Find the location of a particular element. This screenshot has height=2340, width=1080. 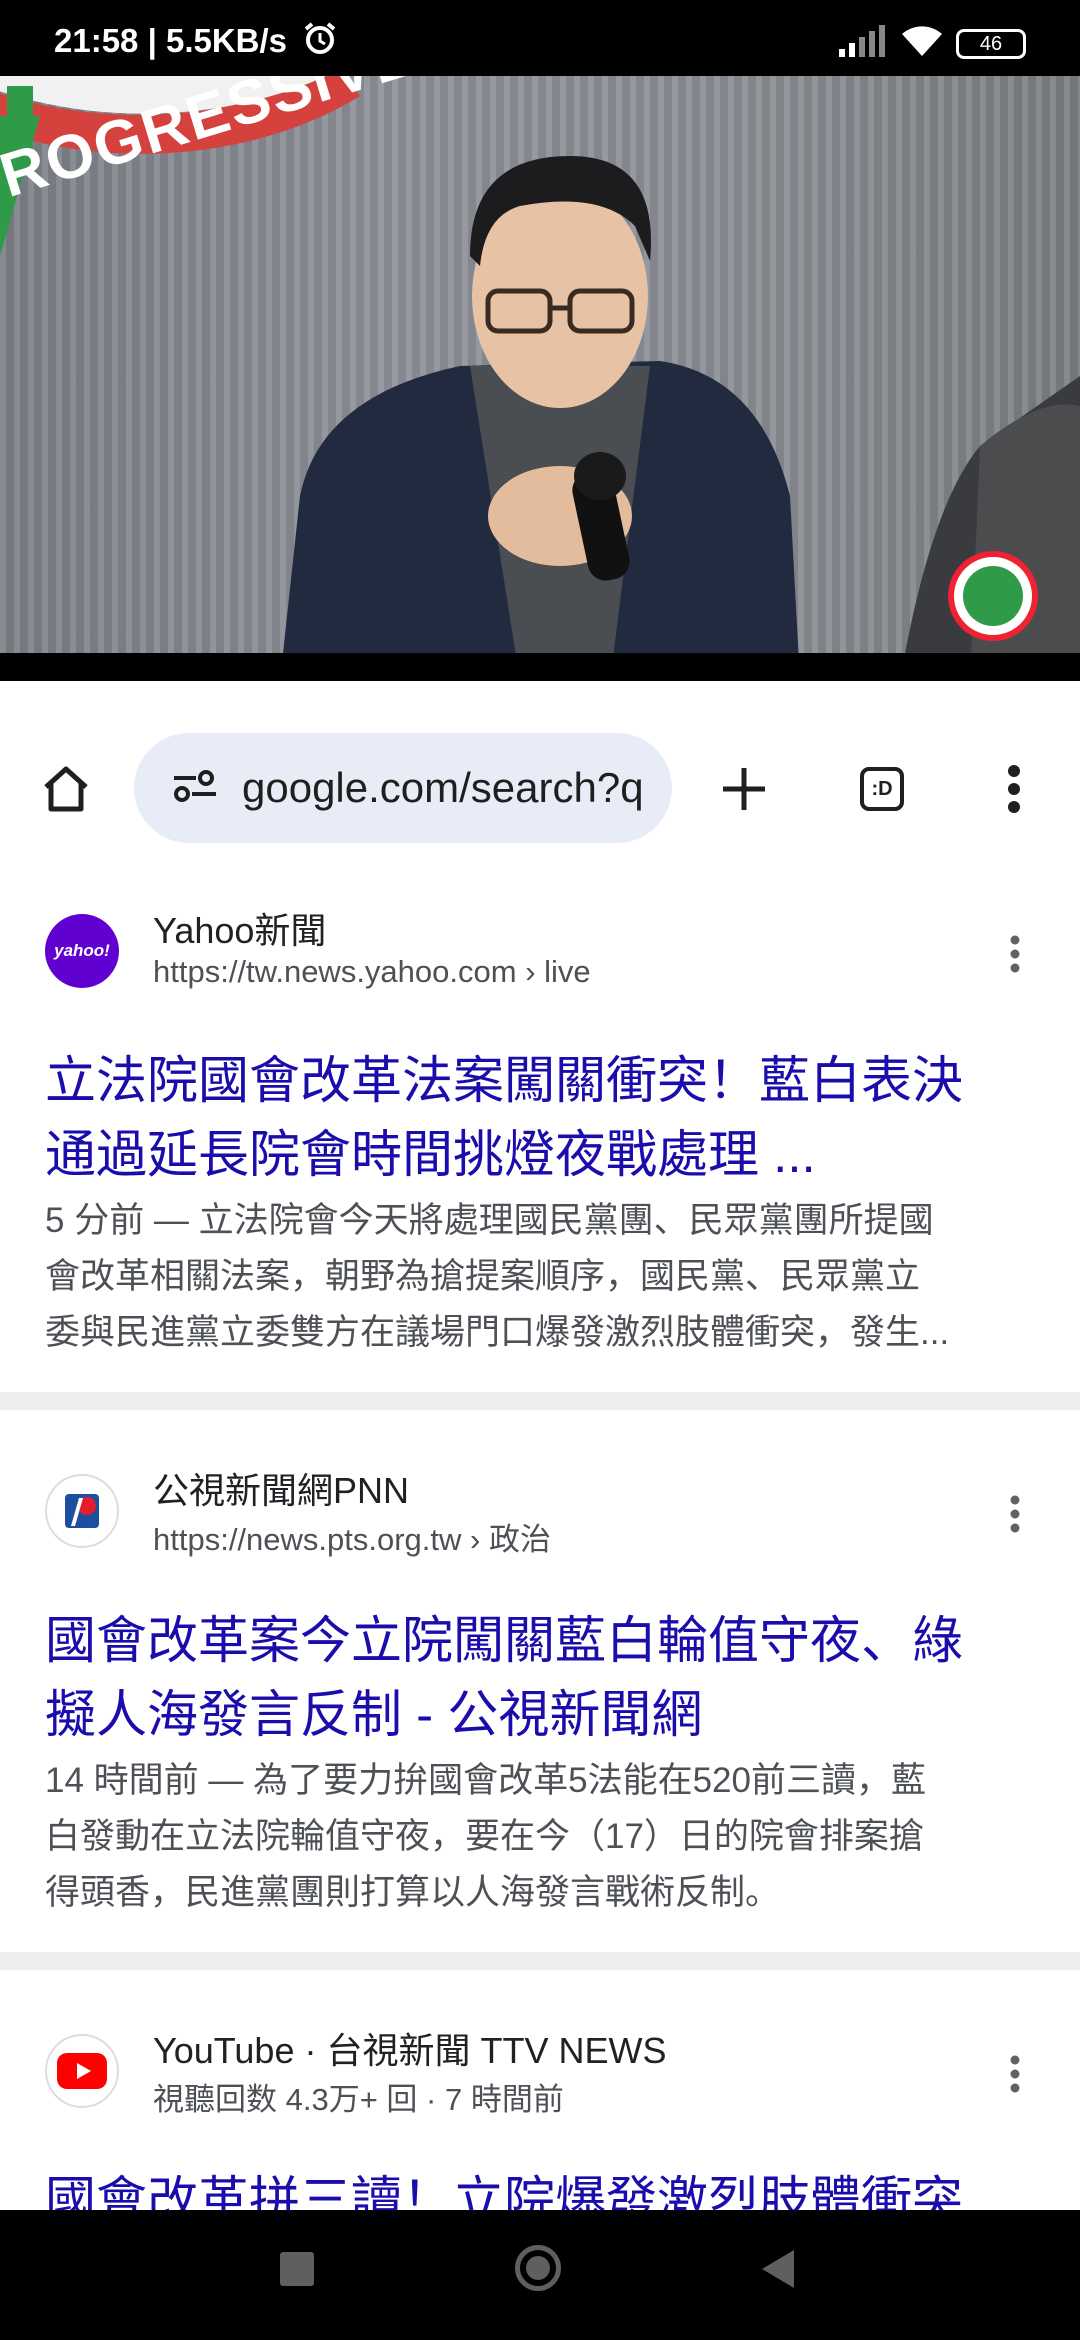

site-url-path: › 政治 is located at coordinates (506, 1539).